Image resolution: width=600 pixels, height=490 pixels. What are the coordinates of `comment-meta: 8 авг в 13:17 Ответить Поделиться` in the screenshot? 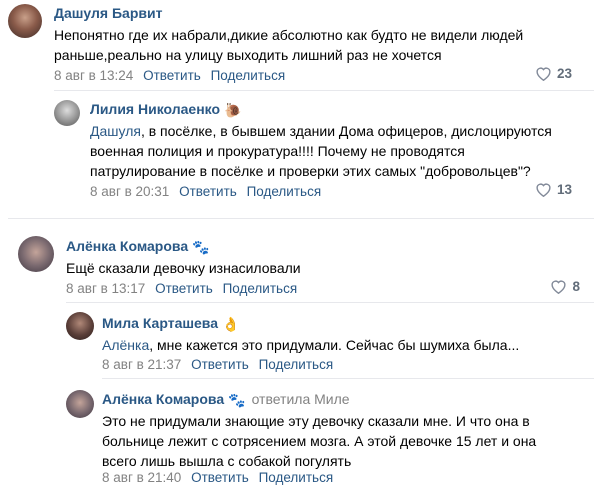 It's located at (181, 288).